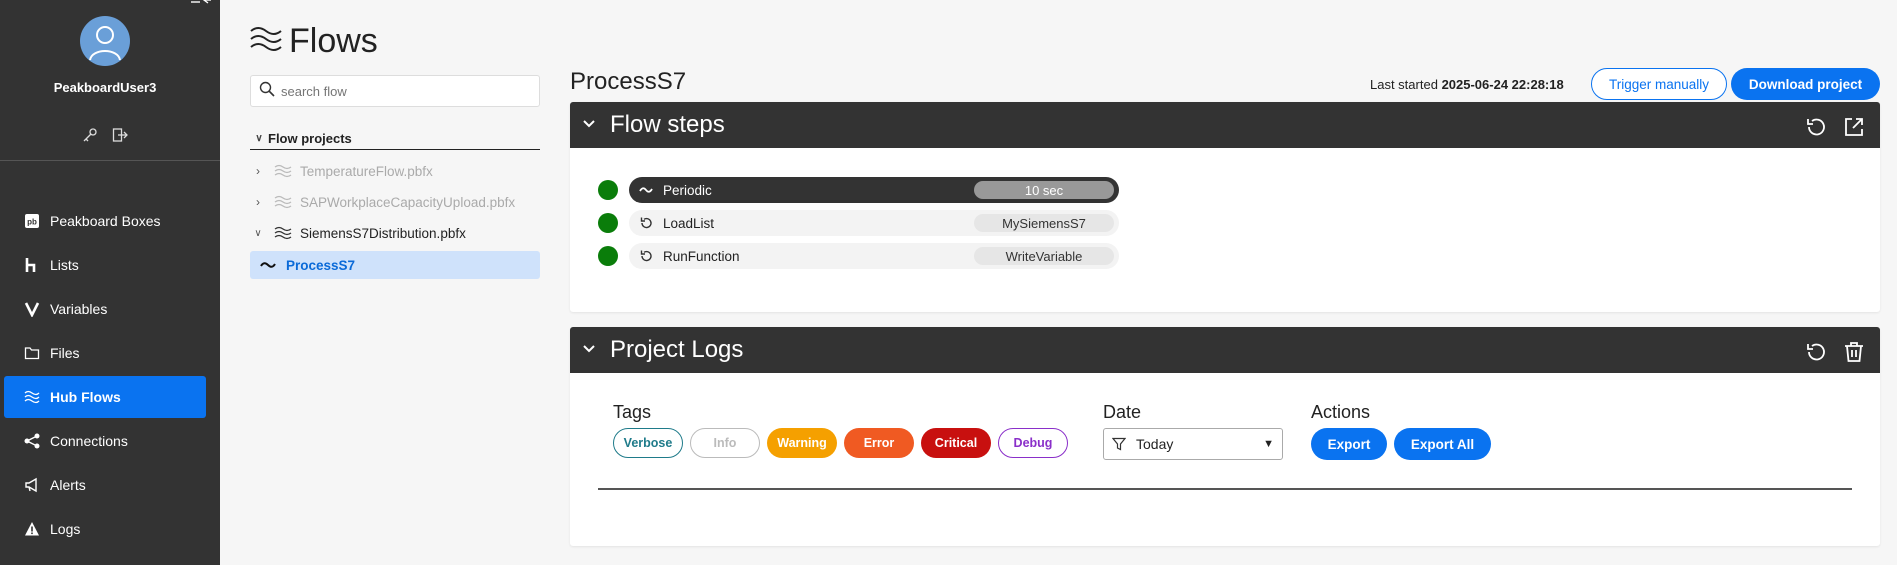 This screenshot has height=565, width=1897. I want to click on sidebar-item-lists: Lists, so click(105, 265).